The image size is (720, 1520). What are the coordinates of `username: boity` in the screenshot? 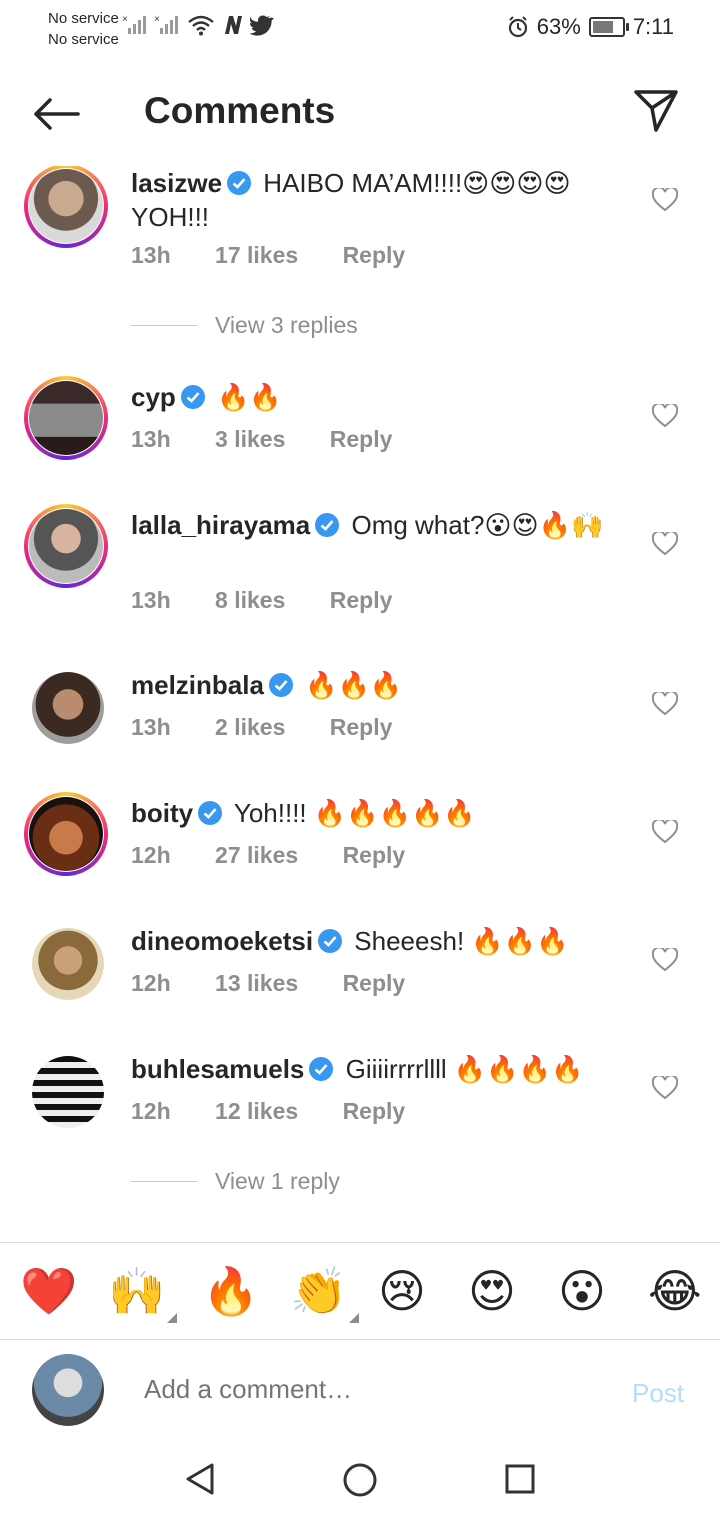 It's located at (162, 813).